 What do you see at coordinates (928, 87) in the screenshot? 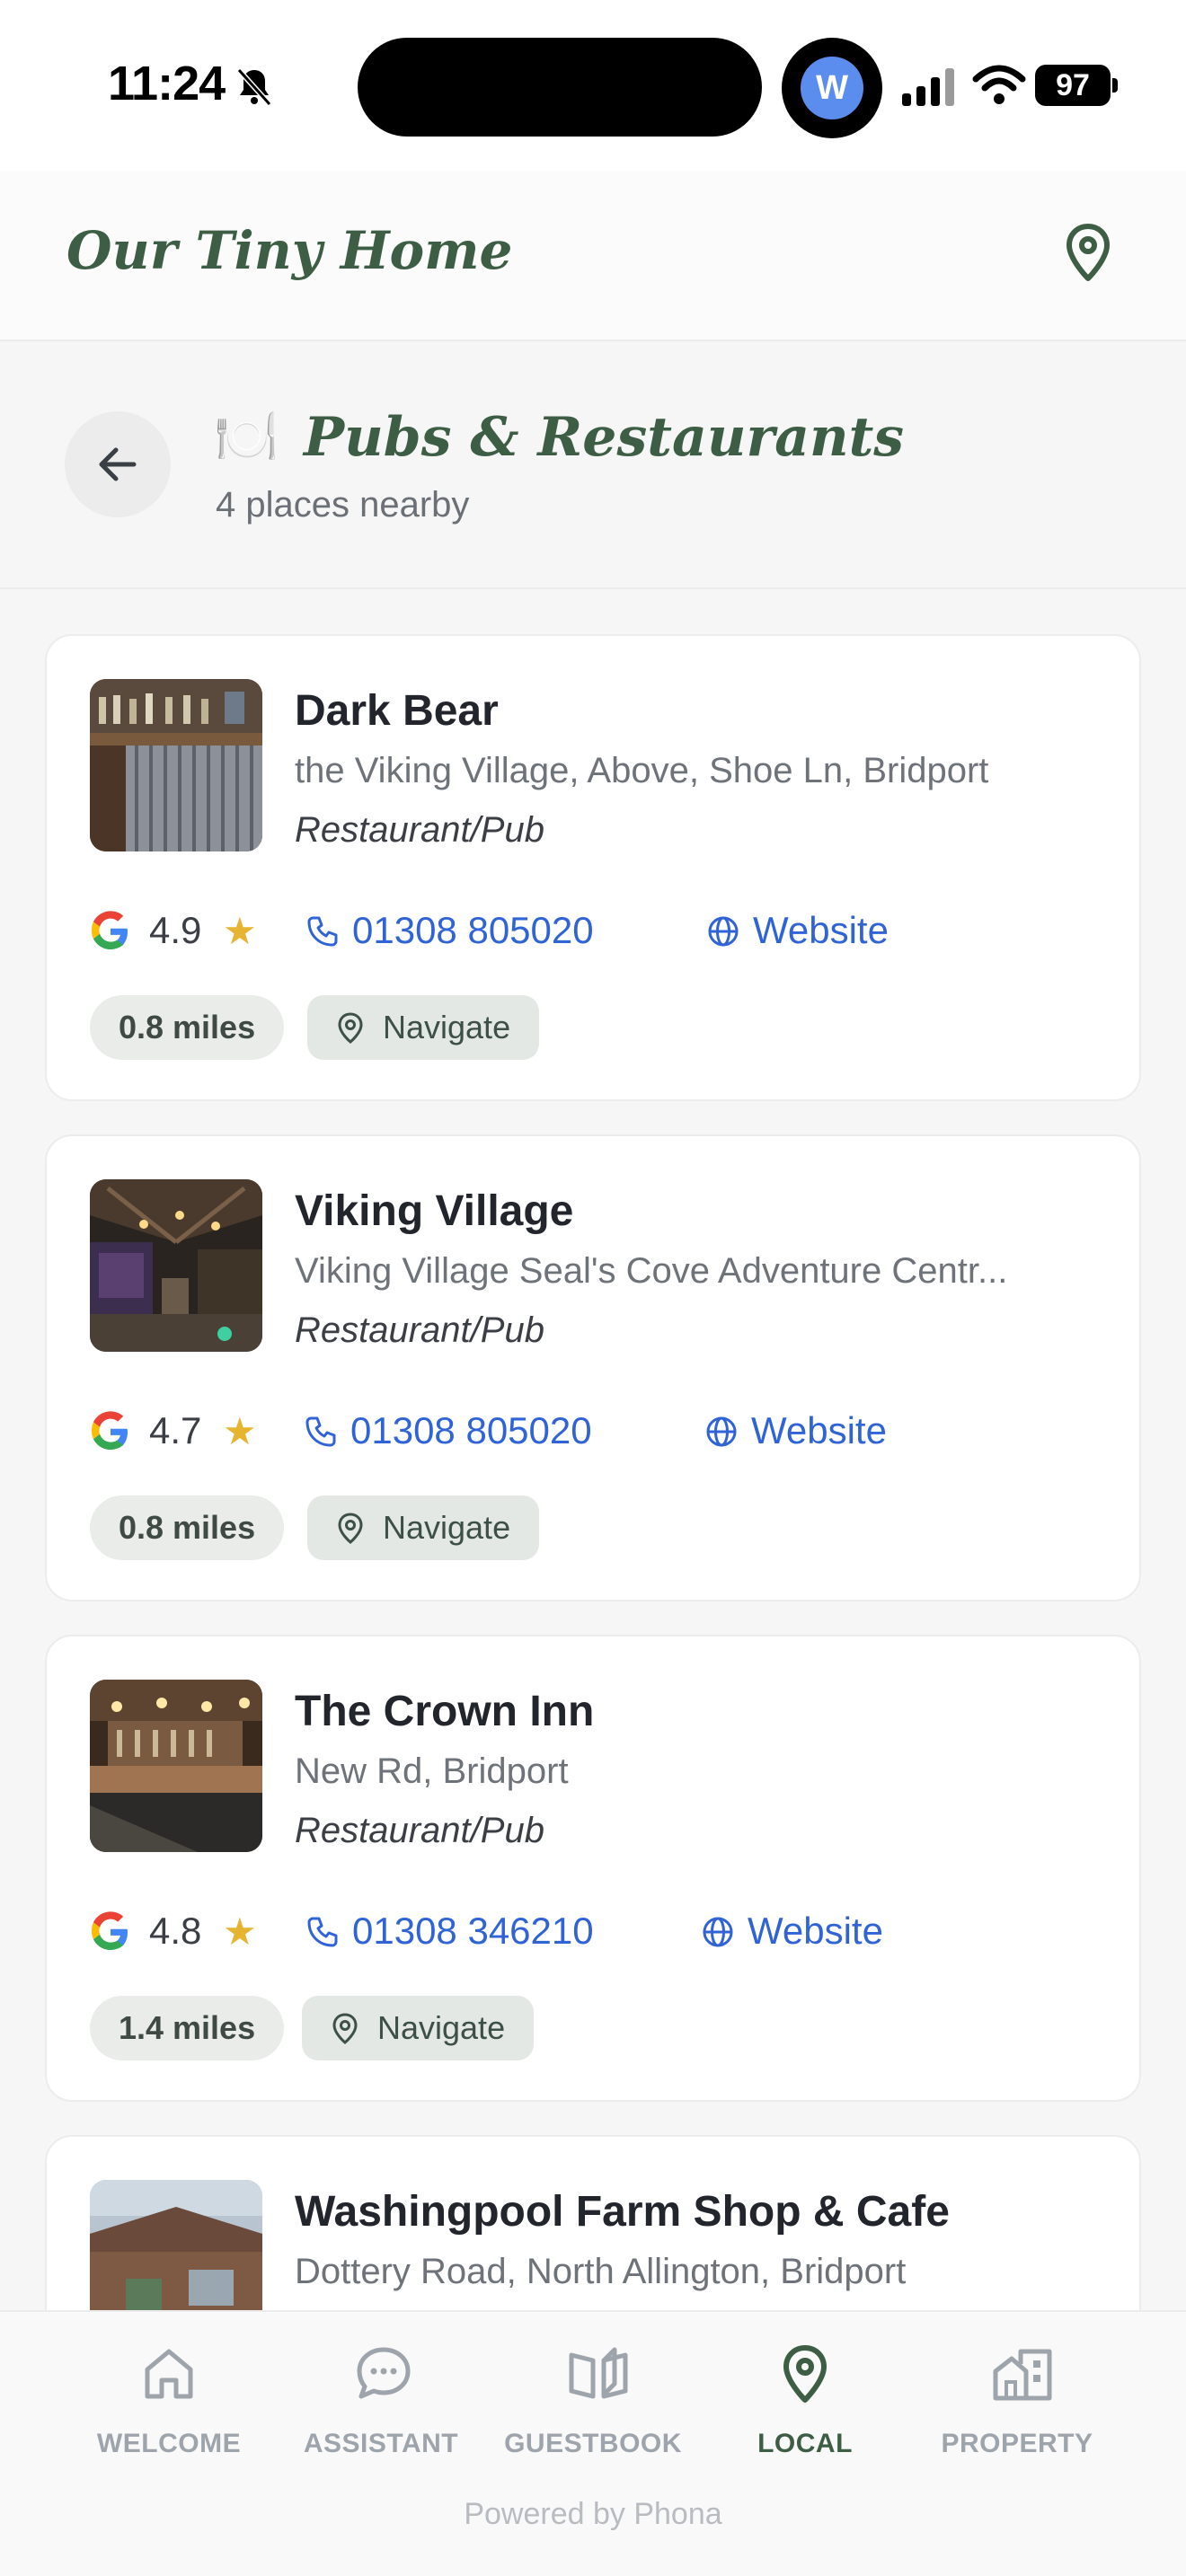
I see `signal-icon` at bounding box center [928, 87].